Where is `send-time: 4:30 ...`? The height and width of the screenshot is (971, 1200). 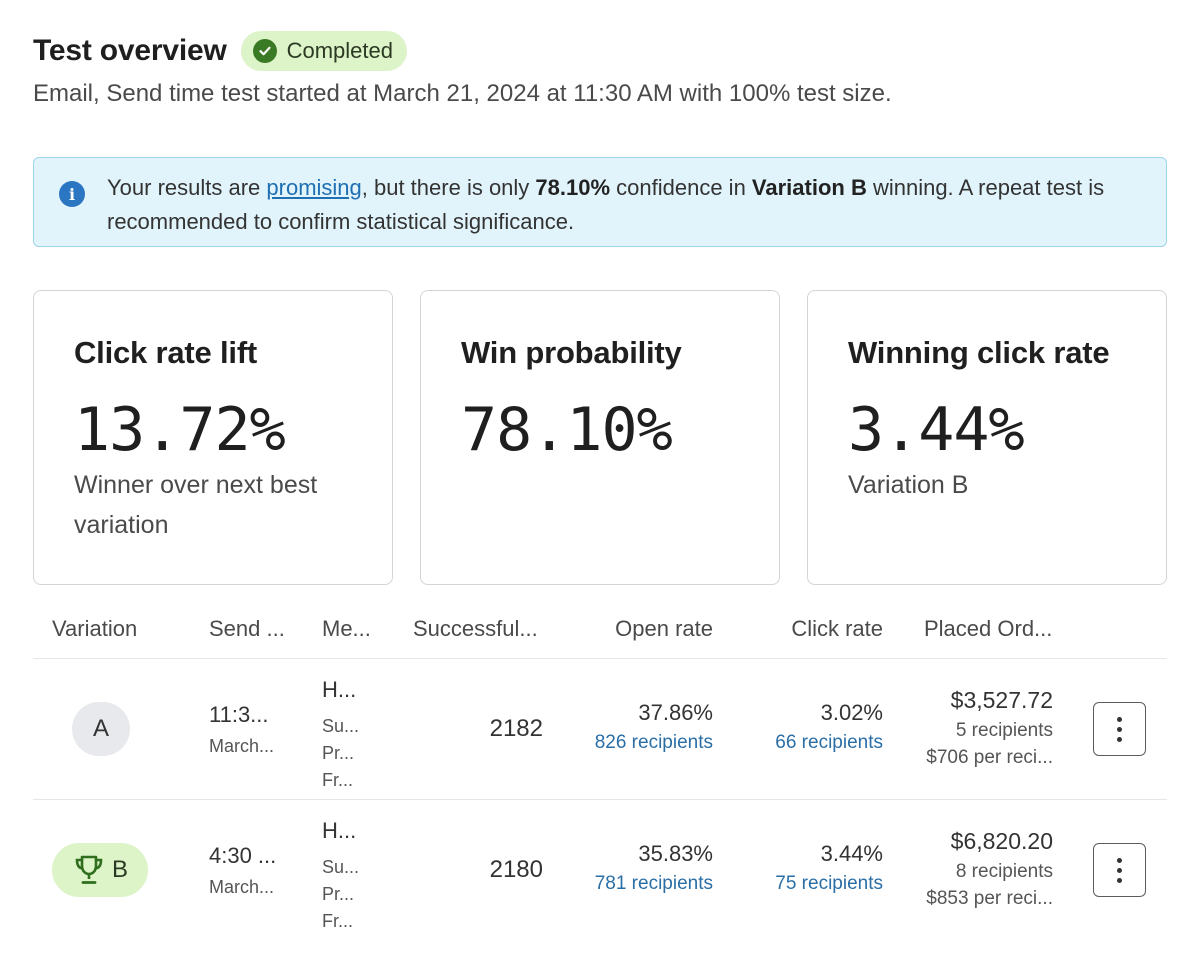 send-time: 4:30 ... is located at coordinates (243, 855).